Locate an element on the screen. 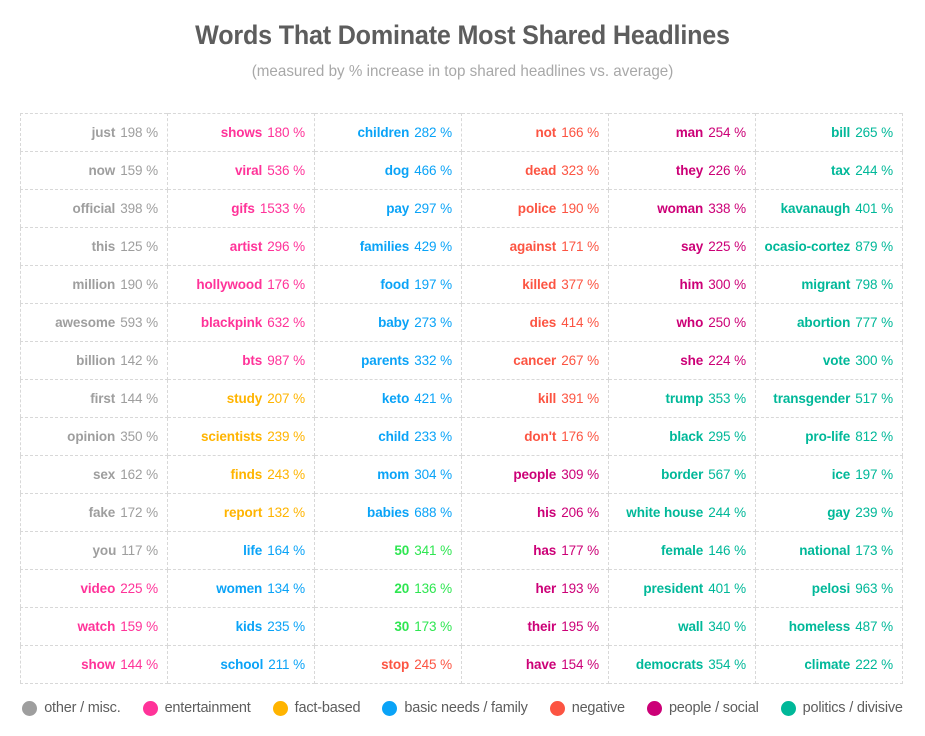 The width and height of the screenshot is (925, 736). word-cell: bts 987 % is located at coordinates (241, 360).